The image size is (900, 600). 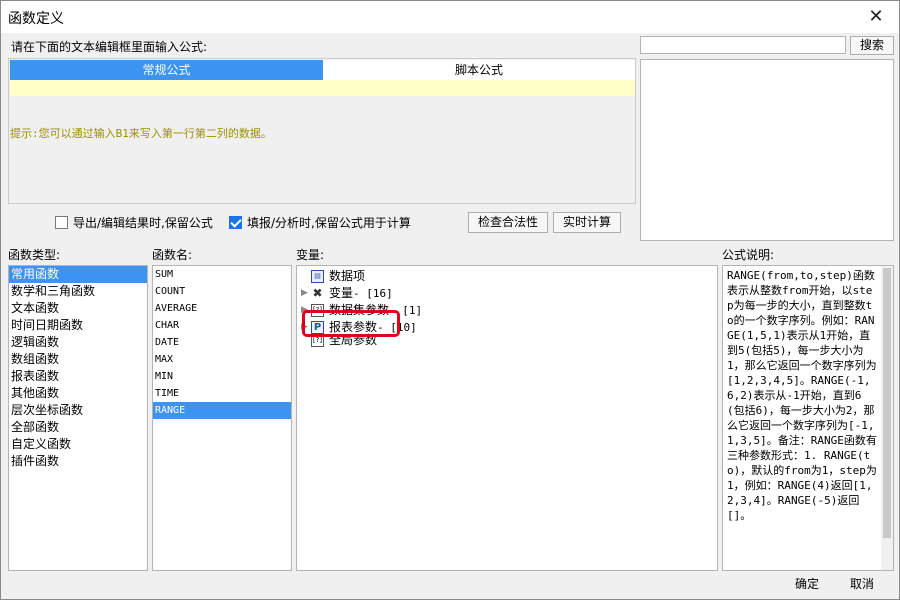 What do you see at coordinates (450, 17) in the screenshot?
I see `title-bar: 函数定义 ✕` at bounding box center [450, 17].